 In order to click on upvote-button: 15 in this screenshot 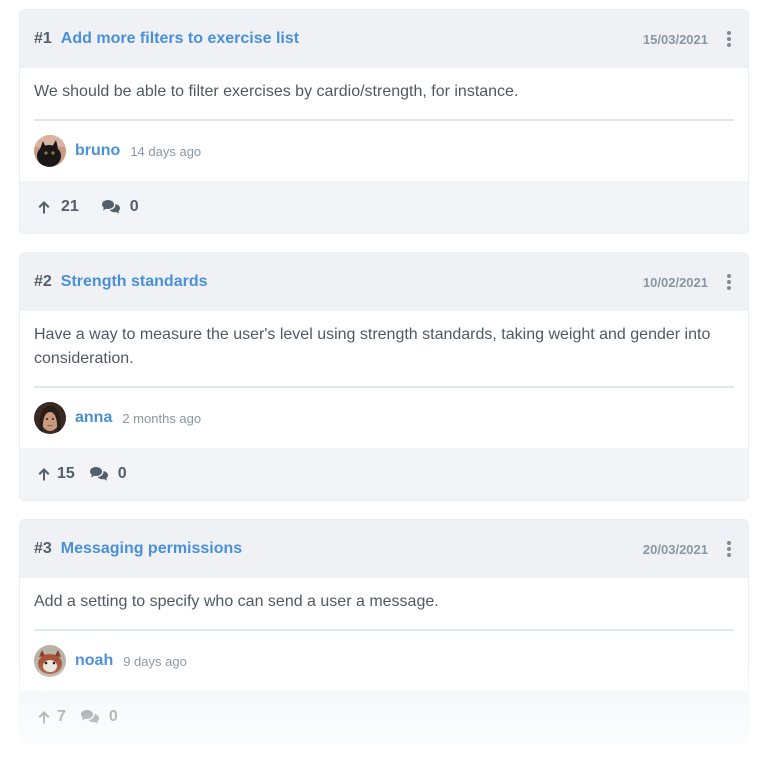, I will do `click(55, 474)`.